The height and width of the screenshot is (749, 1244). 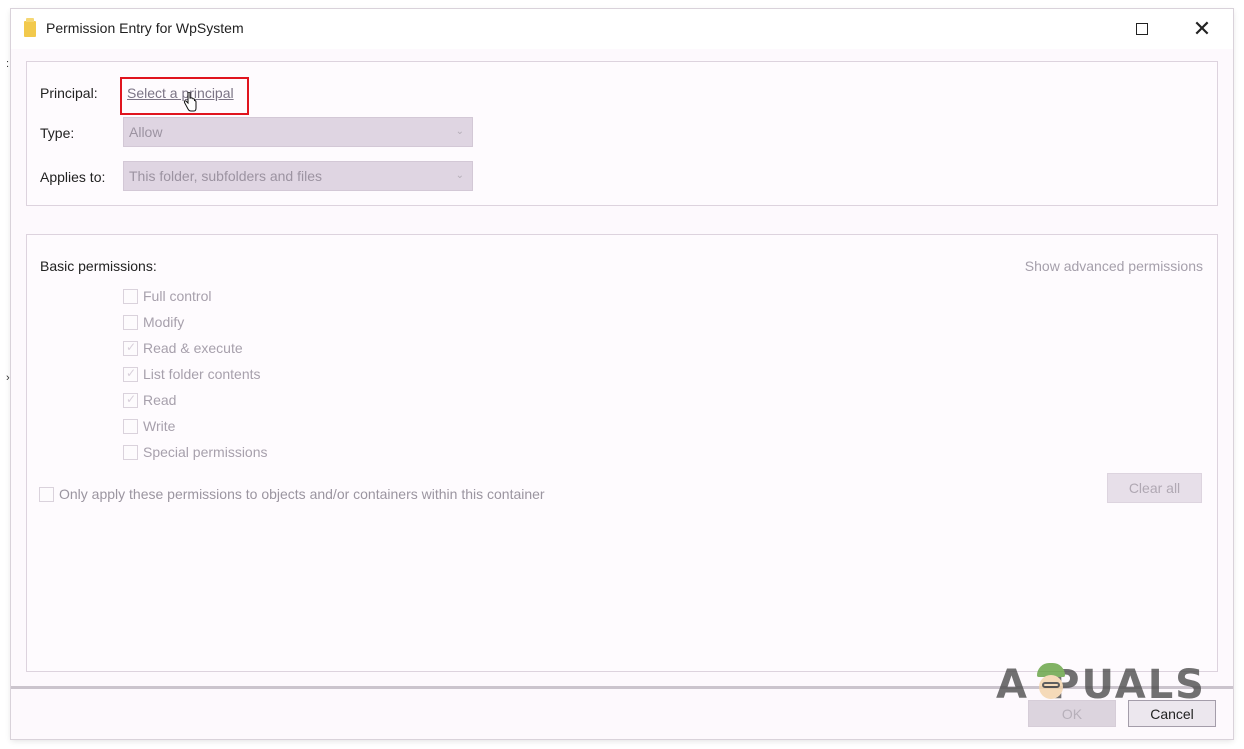 What do you see at coordinates (57, 133) in the screenshot?
I see `type-label: Type:` at bounding box center [57, 133].